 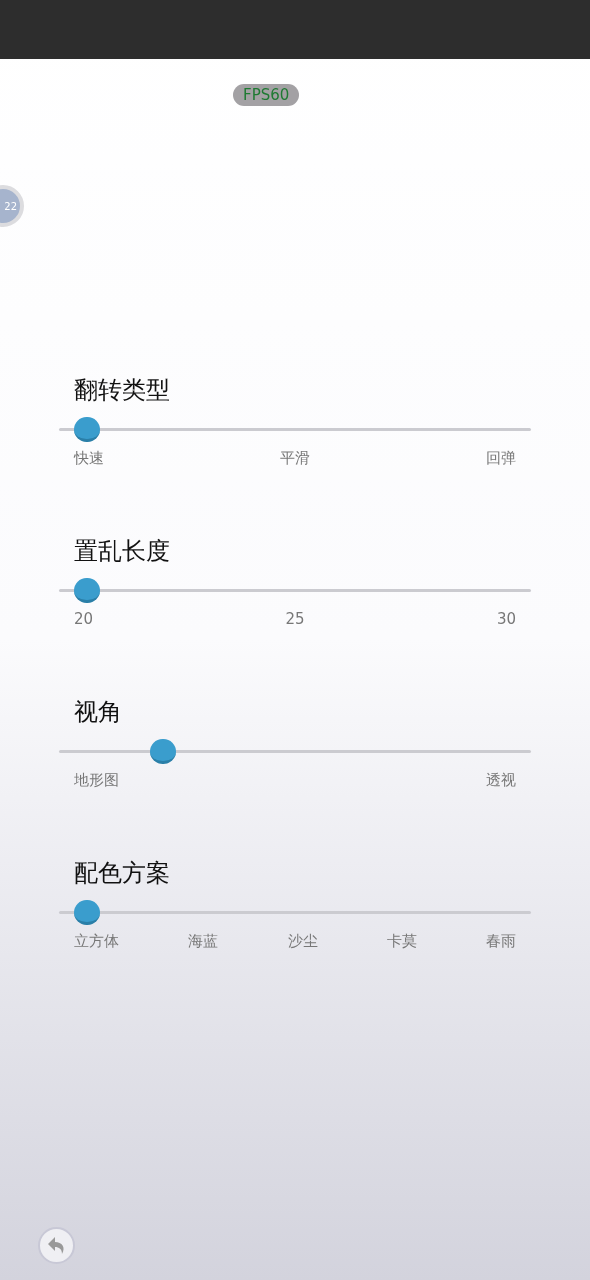 What do you see at coordinates (122, 551) in the screenshot?
I see `slider-title: 置乱长度` at bounding box center [122, 551].